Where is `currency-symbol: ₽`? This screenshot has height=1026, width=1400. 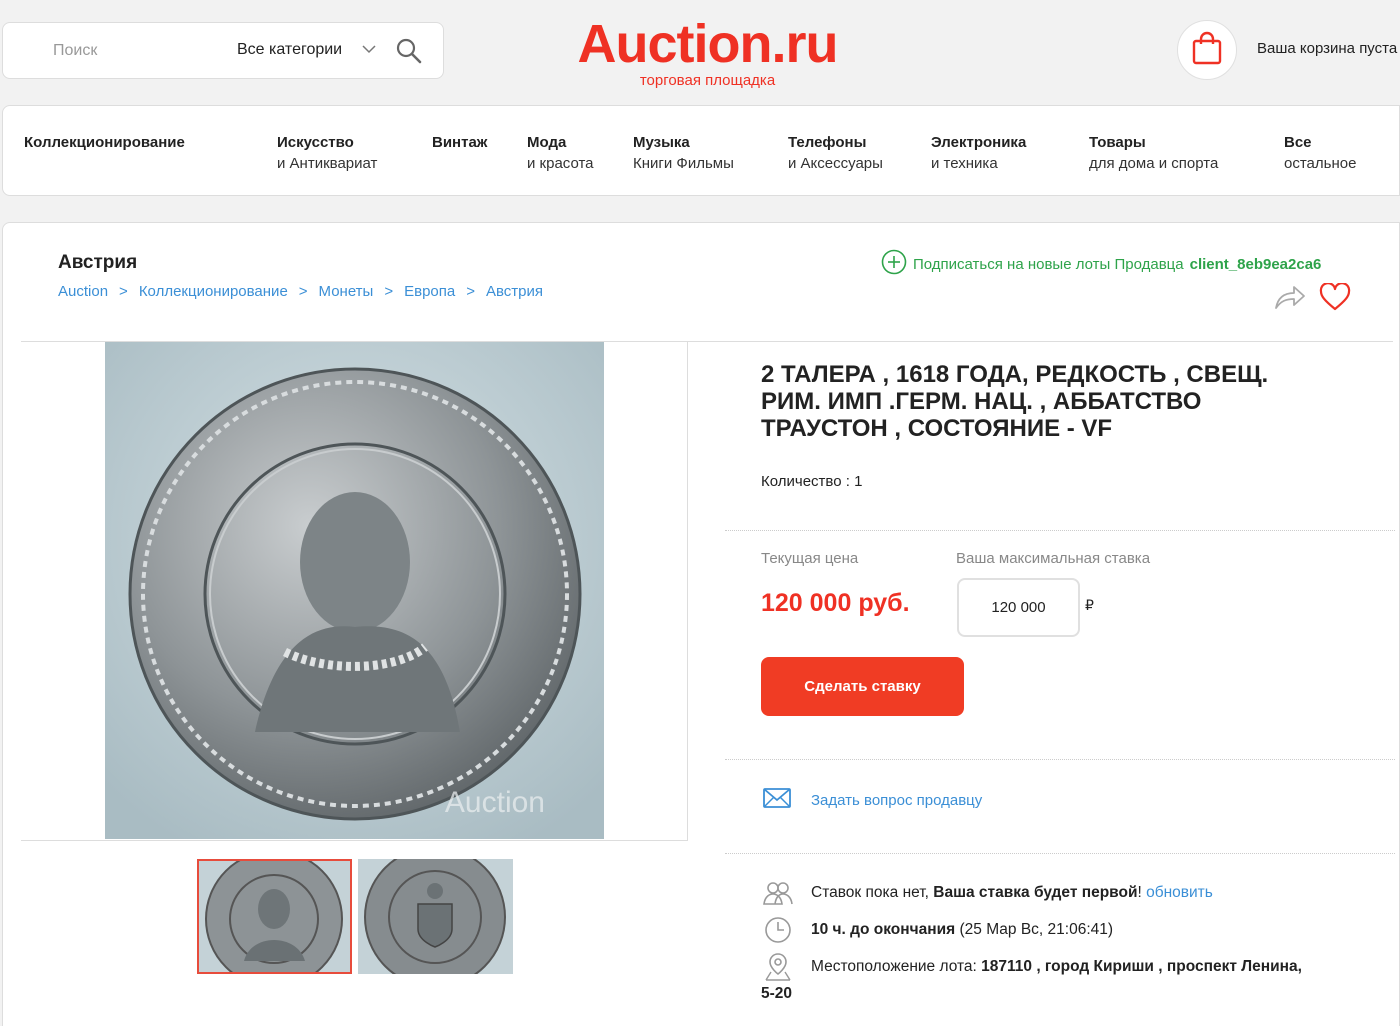 currency-symbol: ₽ is located at coordinates (1089, 605).